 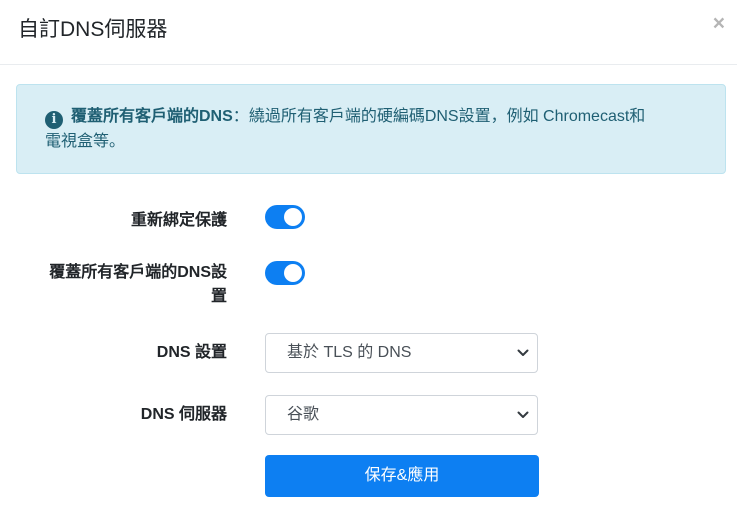 I want to click on alert-title: 覆蓋所有客戶端的DNS, so click(x=152, y=116).